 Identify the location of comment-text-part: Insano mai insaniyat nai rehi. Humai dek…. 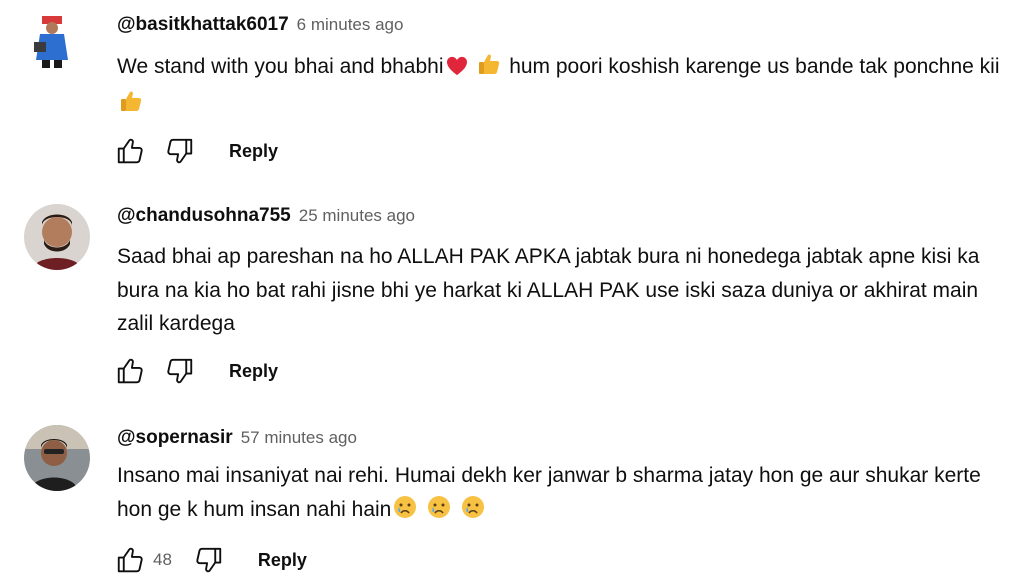
(549, 492).